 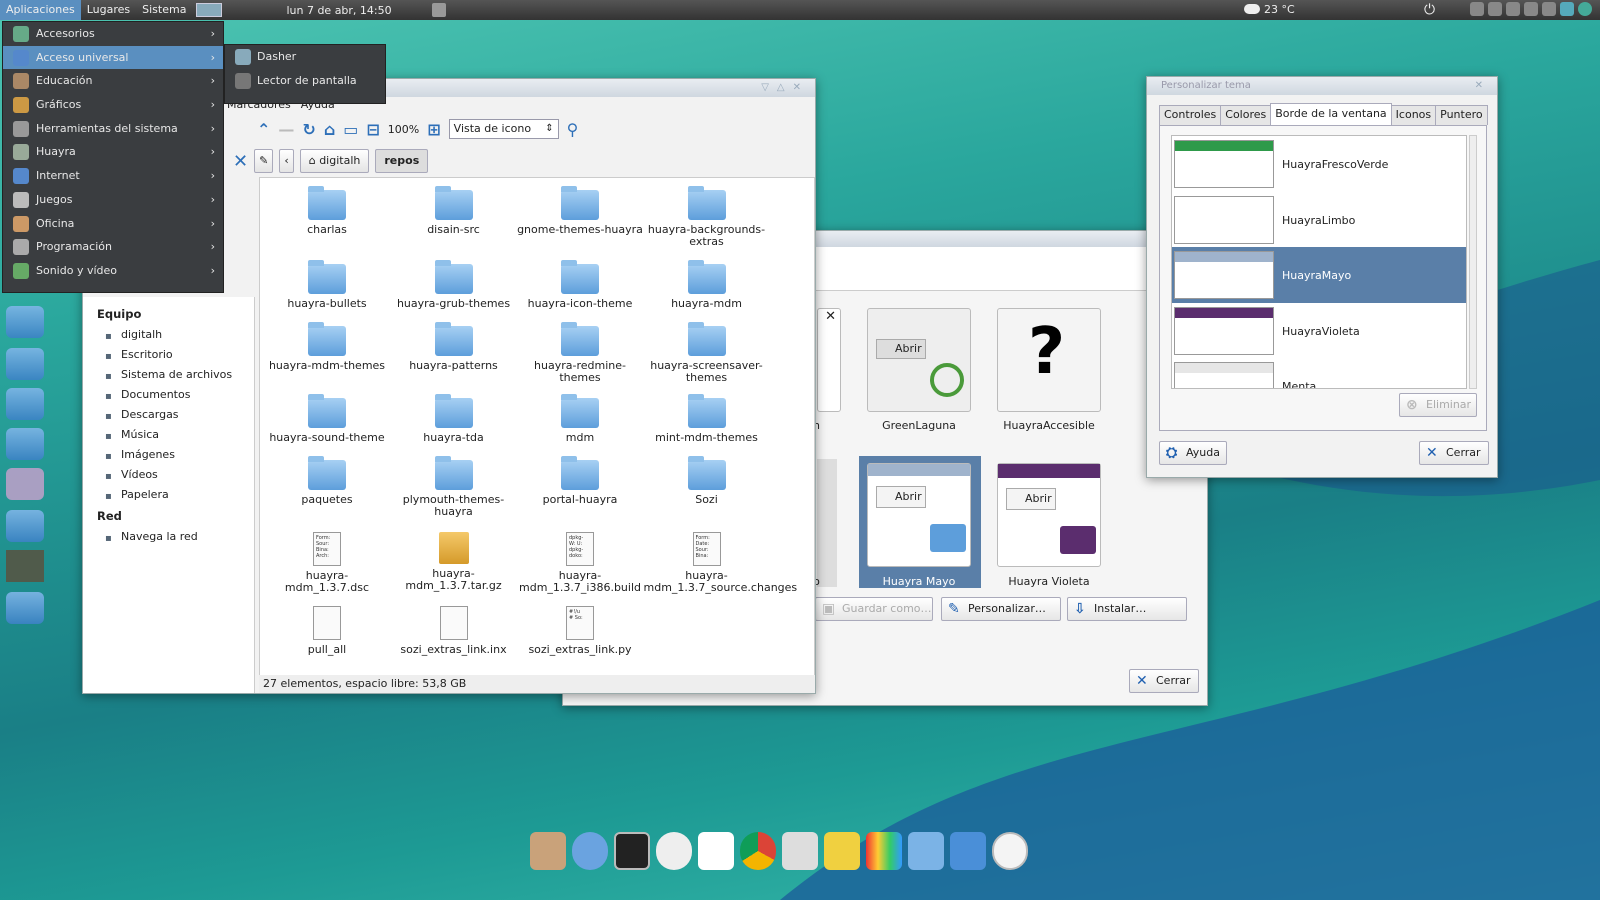 What do you see at coordinates (168, 355) in the screenshot?
I see `sidebar-item: ▪ Escritorio` at bounding box center [168, 355].